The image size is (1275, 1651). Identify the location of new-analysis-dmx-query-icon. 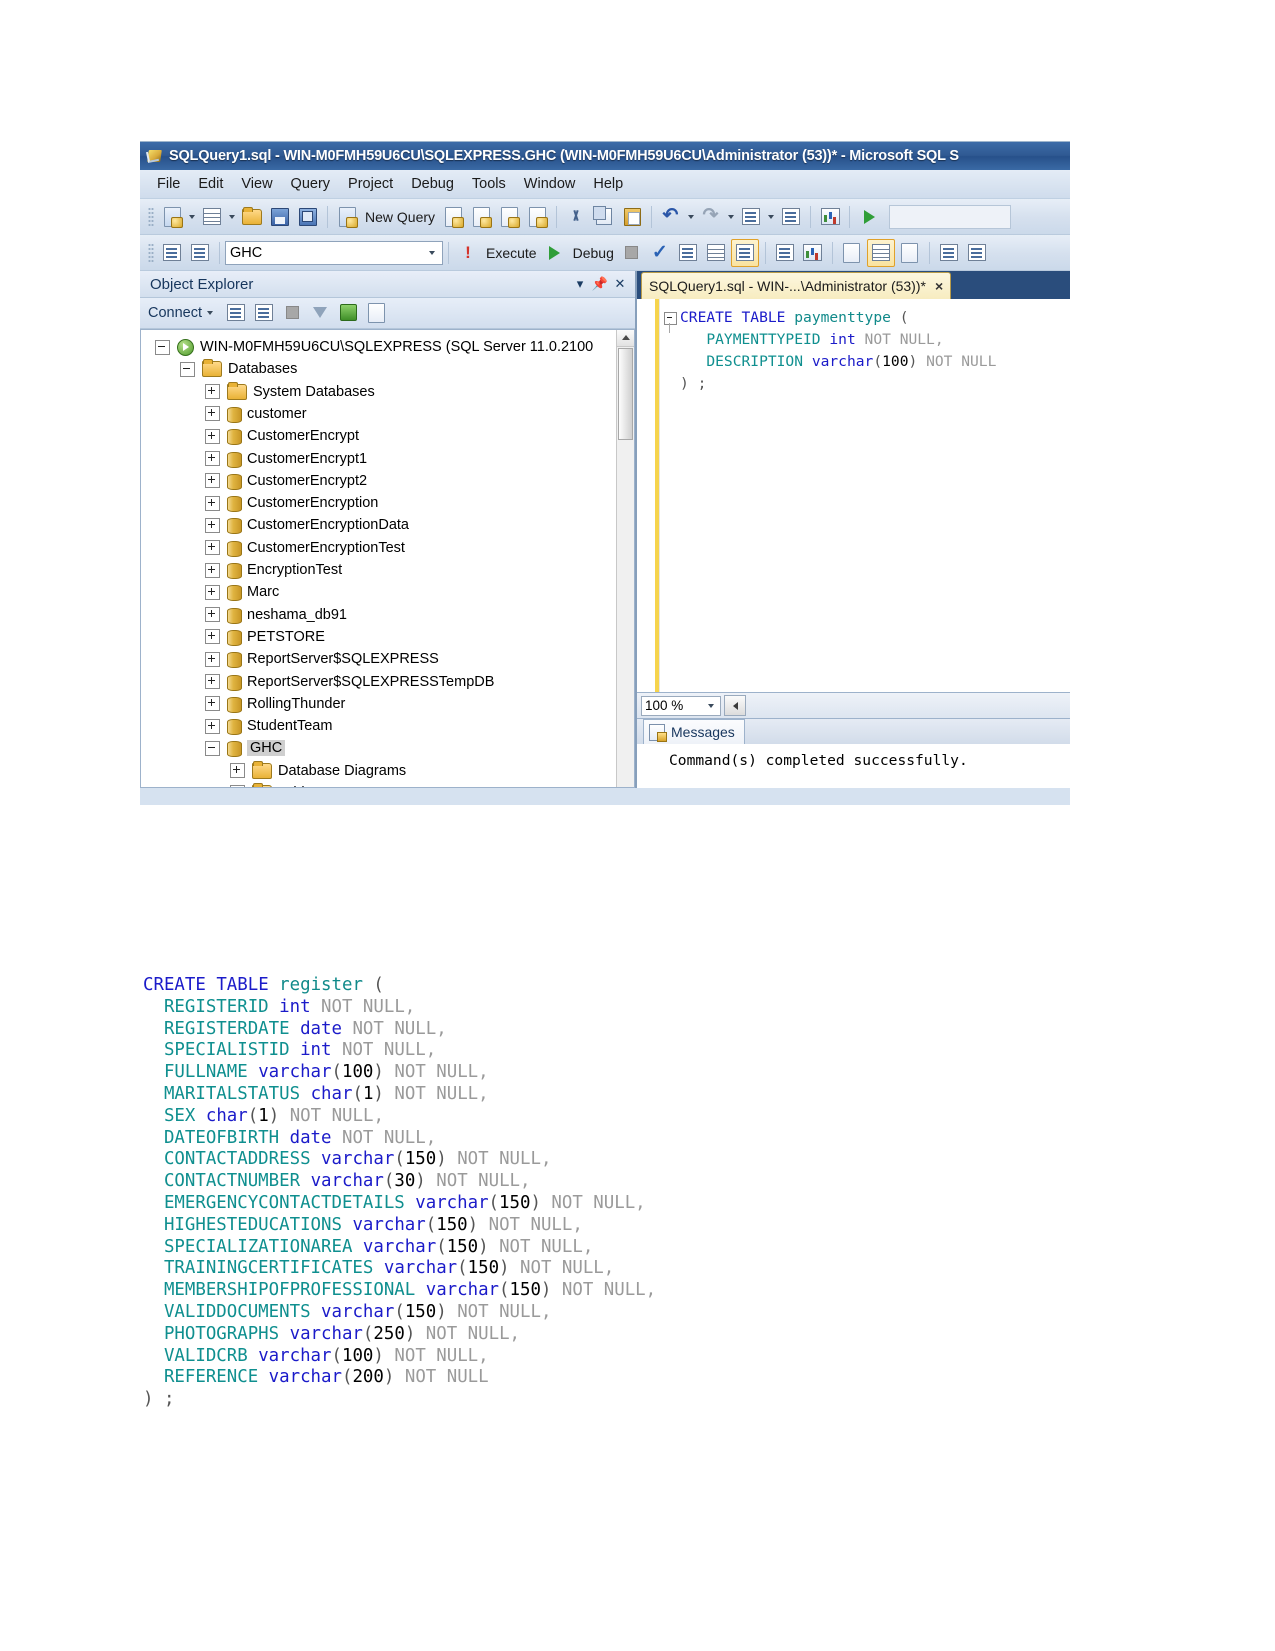
(509, 217).